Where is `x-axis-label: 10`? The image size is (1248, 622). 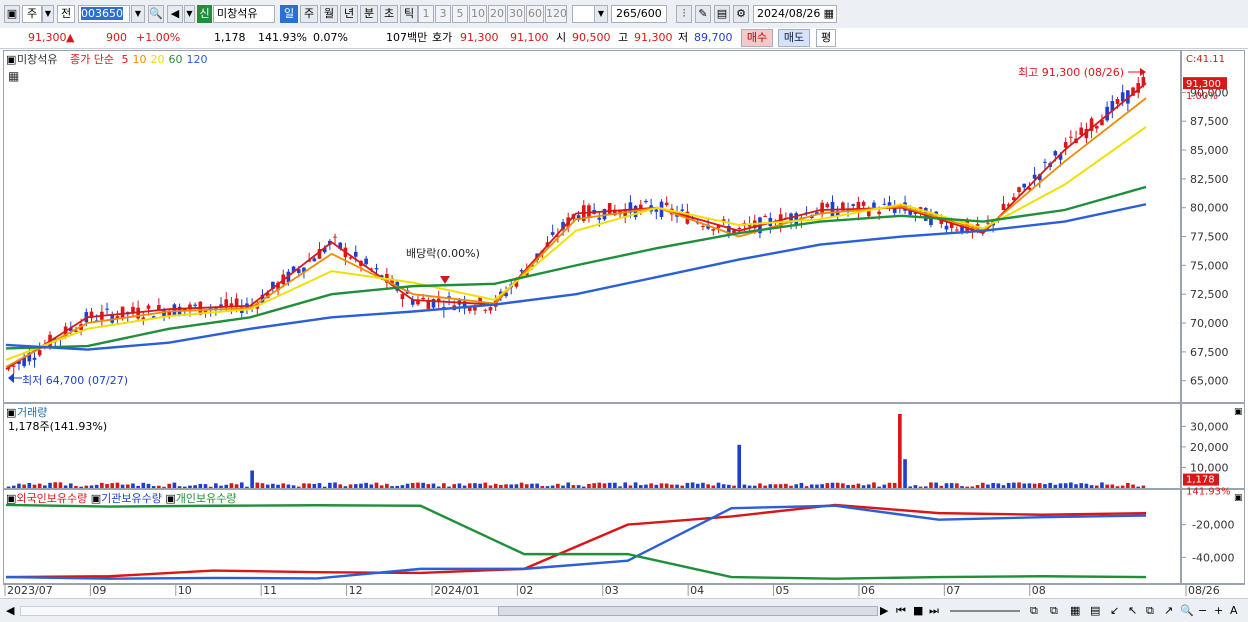
x-axis-label: 10 is located at coordinates (185, 590).